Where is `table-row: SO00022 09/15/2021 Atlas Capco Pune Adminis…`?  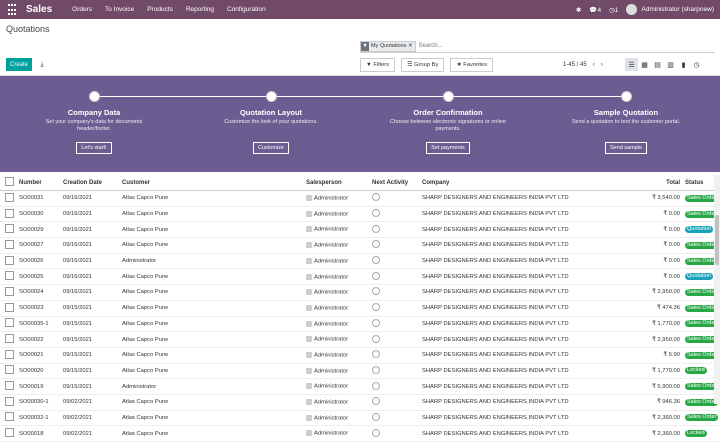 table-row: SO00022 09/15/2021 Atlas Capco Pune Adminis… is located at coordinates (360, 339).